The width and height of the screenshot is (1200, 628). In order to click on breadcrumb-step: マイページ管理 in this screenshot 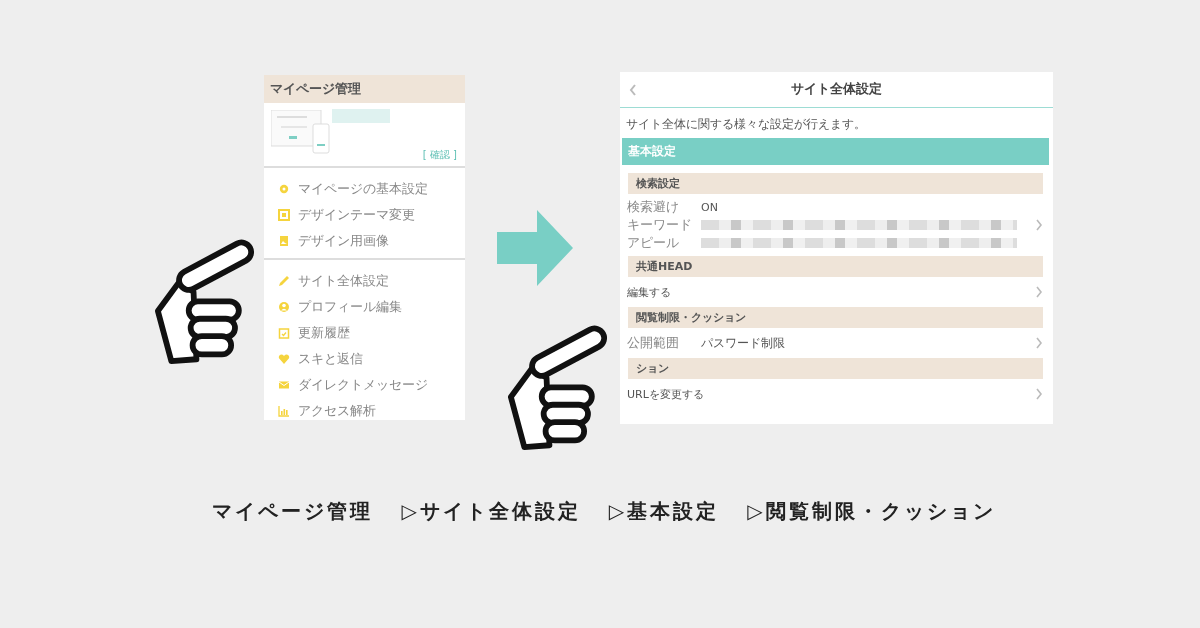, I will do `click(293, 511)`.